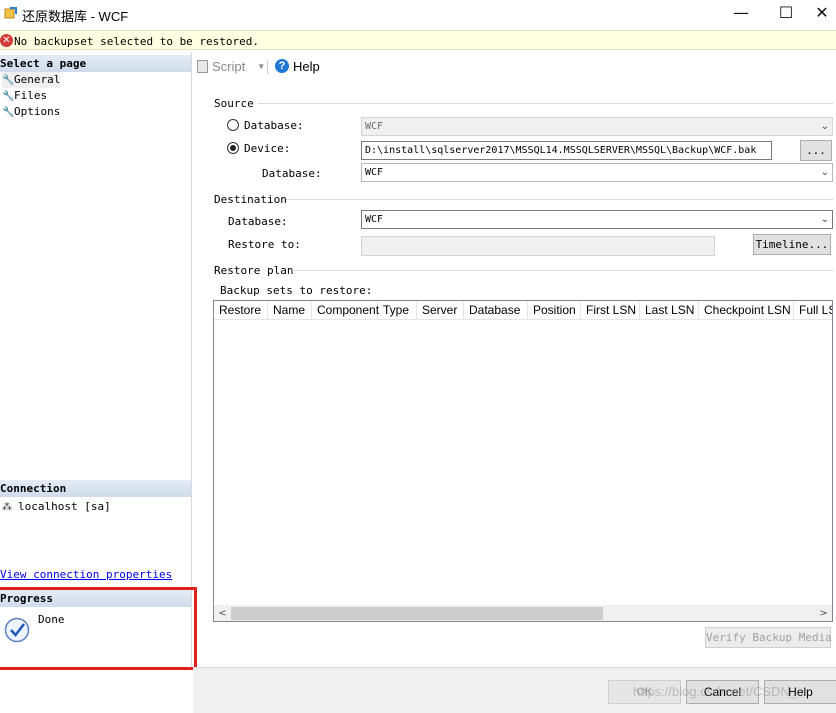 This screenshot has width=836, height=713. Describe the element at coordinates (241, 310) in the screenshot. I see `column-header-restore: Restore` at that location.